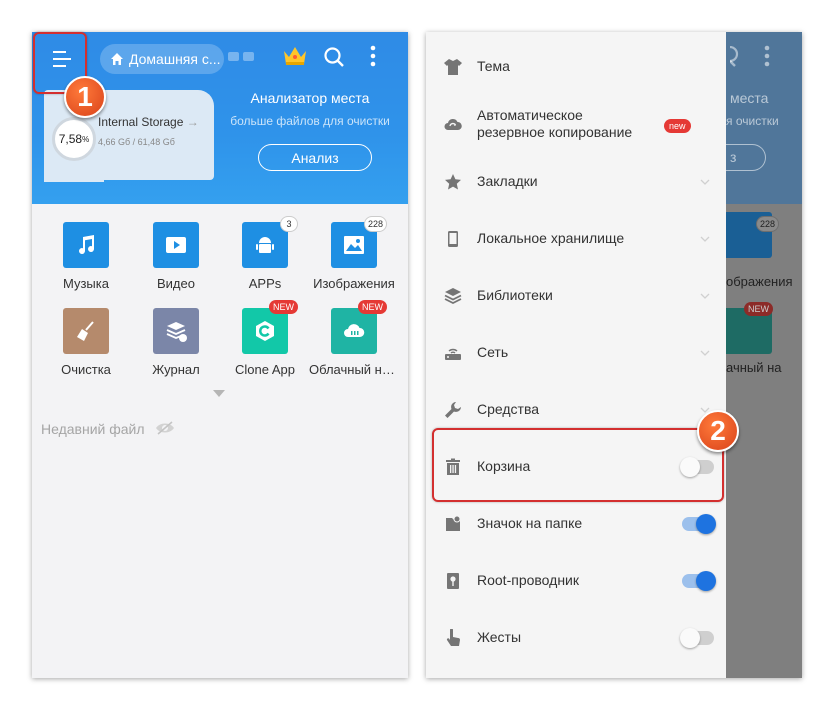 The width and height of the screenshot is (834, 710). I want to click on search-icon, so click(334, 57).